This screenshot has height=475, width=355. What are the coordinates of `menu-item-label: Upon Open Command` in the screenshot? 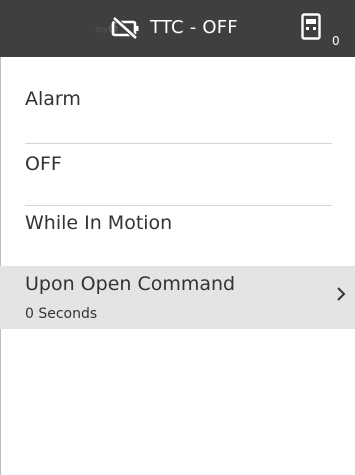 It's located at (130, 284).